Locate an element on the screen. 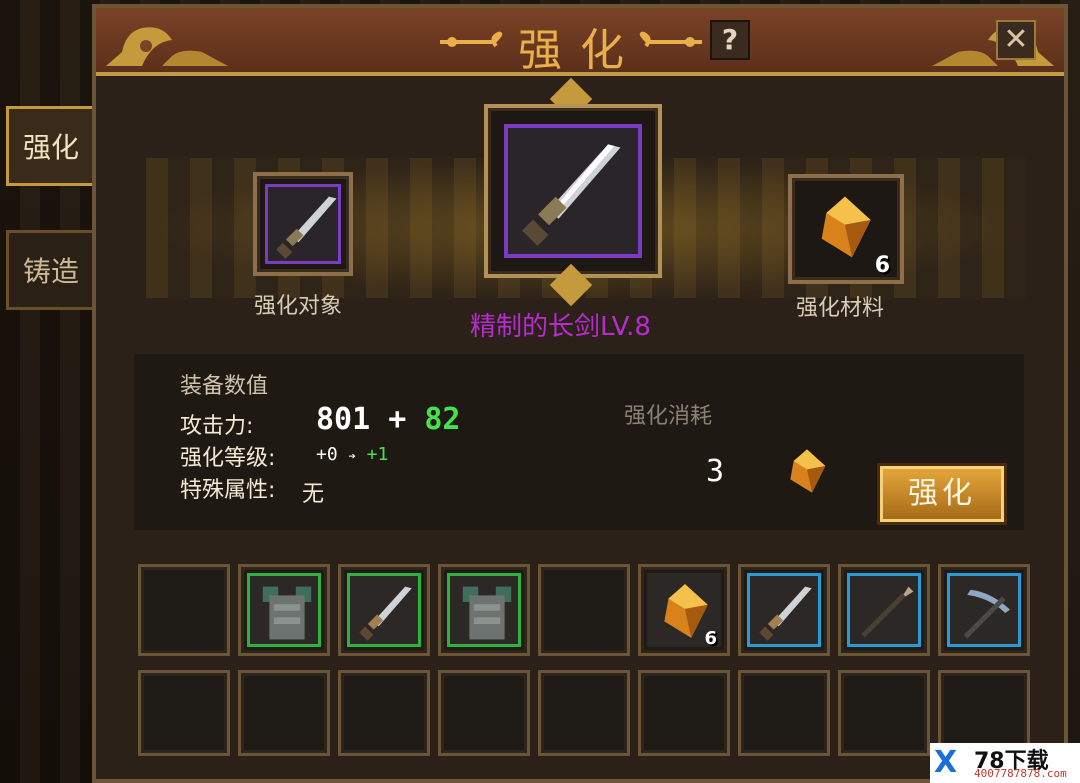 The height and width of the screenshot is (783, 1080). attack-label: 攻击力: is located at coordinates (217, 426).